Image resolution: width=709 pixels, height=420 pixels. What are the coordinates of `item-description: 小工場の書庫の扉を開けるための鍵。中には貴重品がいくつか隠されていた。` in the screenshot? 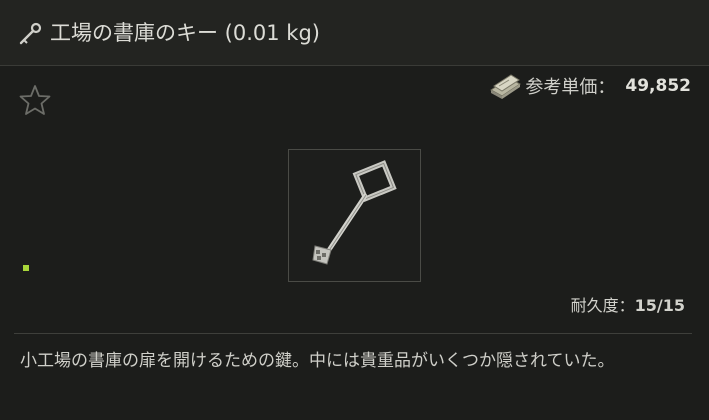 It's located at (317, 361).